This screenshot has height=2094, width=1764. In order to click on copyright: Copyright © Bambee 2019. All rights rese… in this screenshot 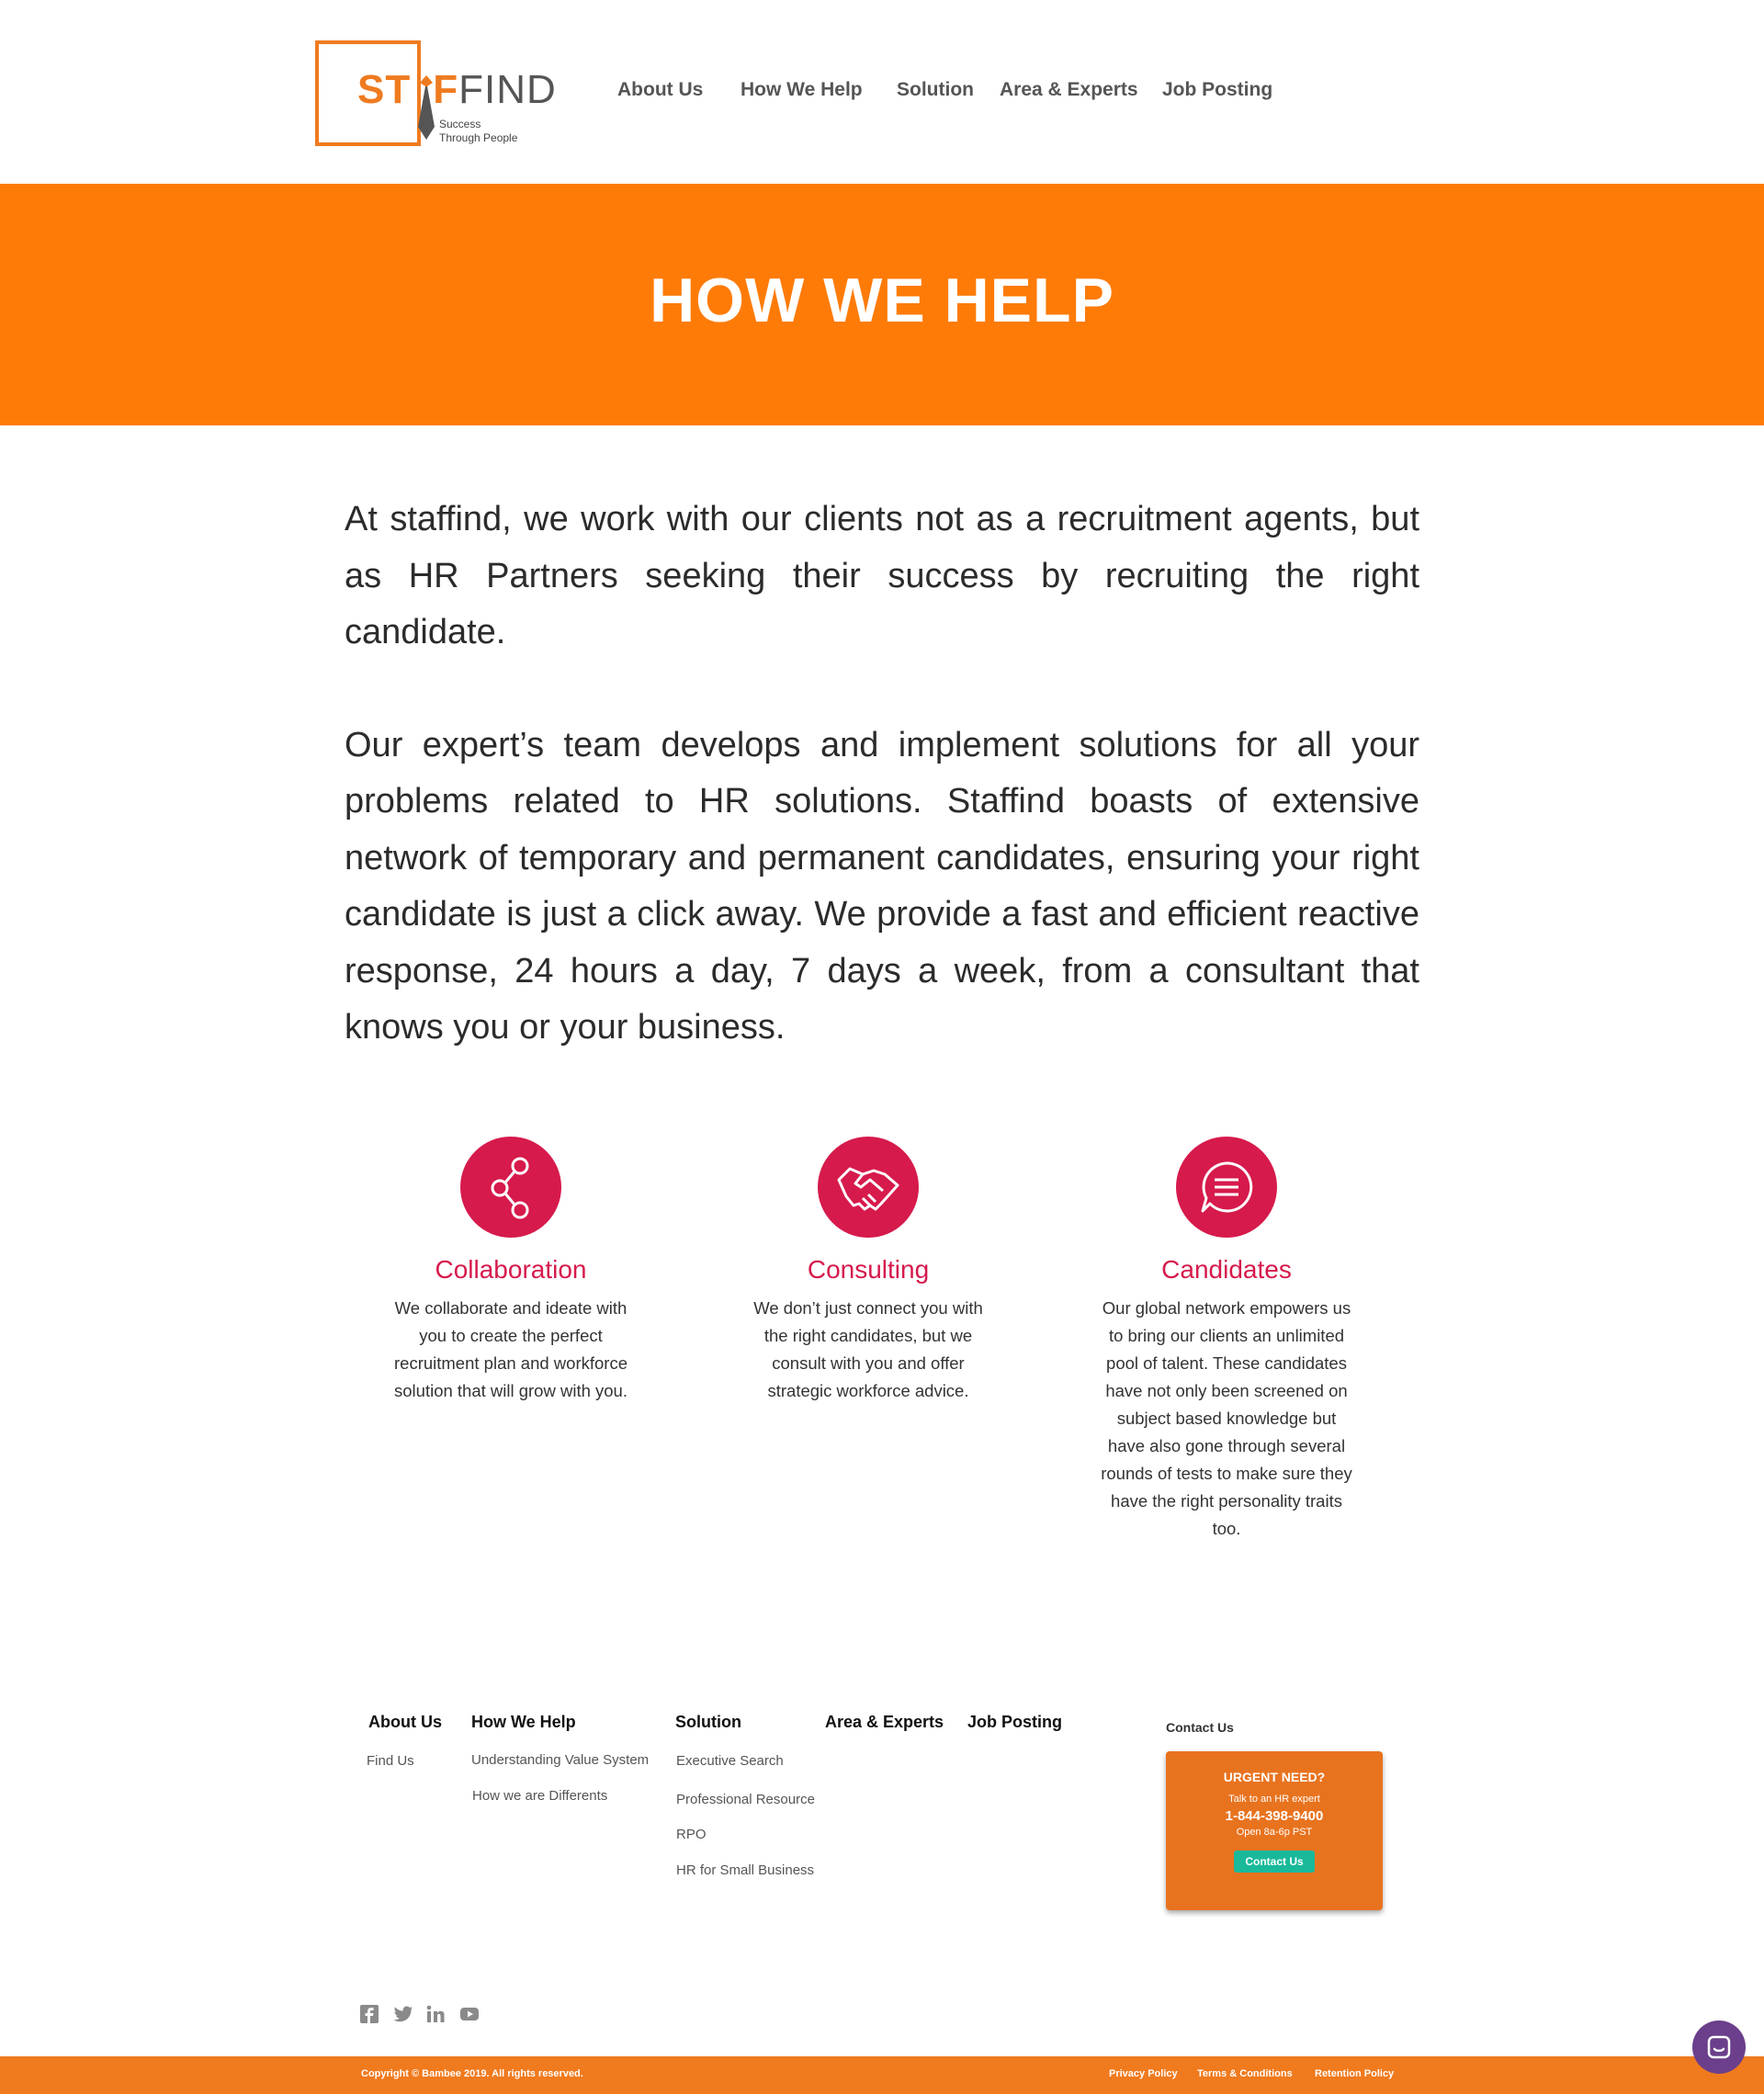, I will do `click(472, 2074)`.